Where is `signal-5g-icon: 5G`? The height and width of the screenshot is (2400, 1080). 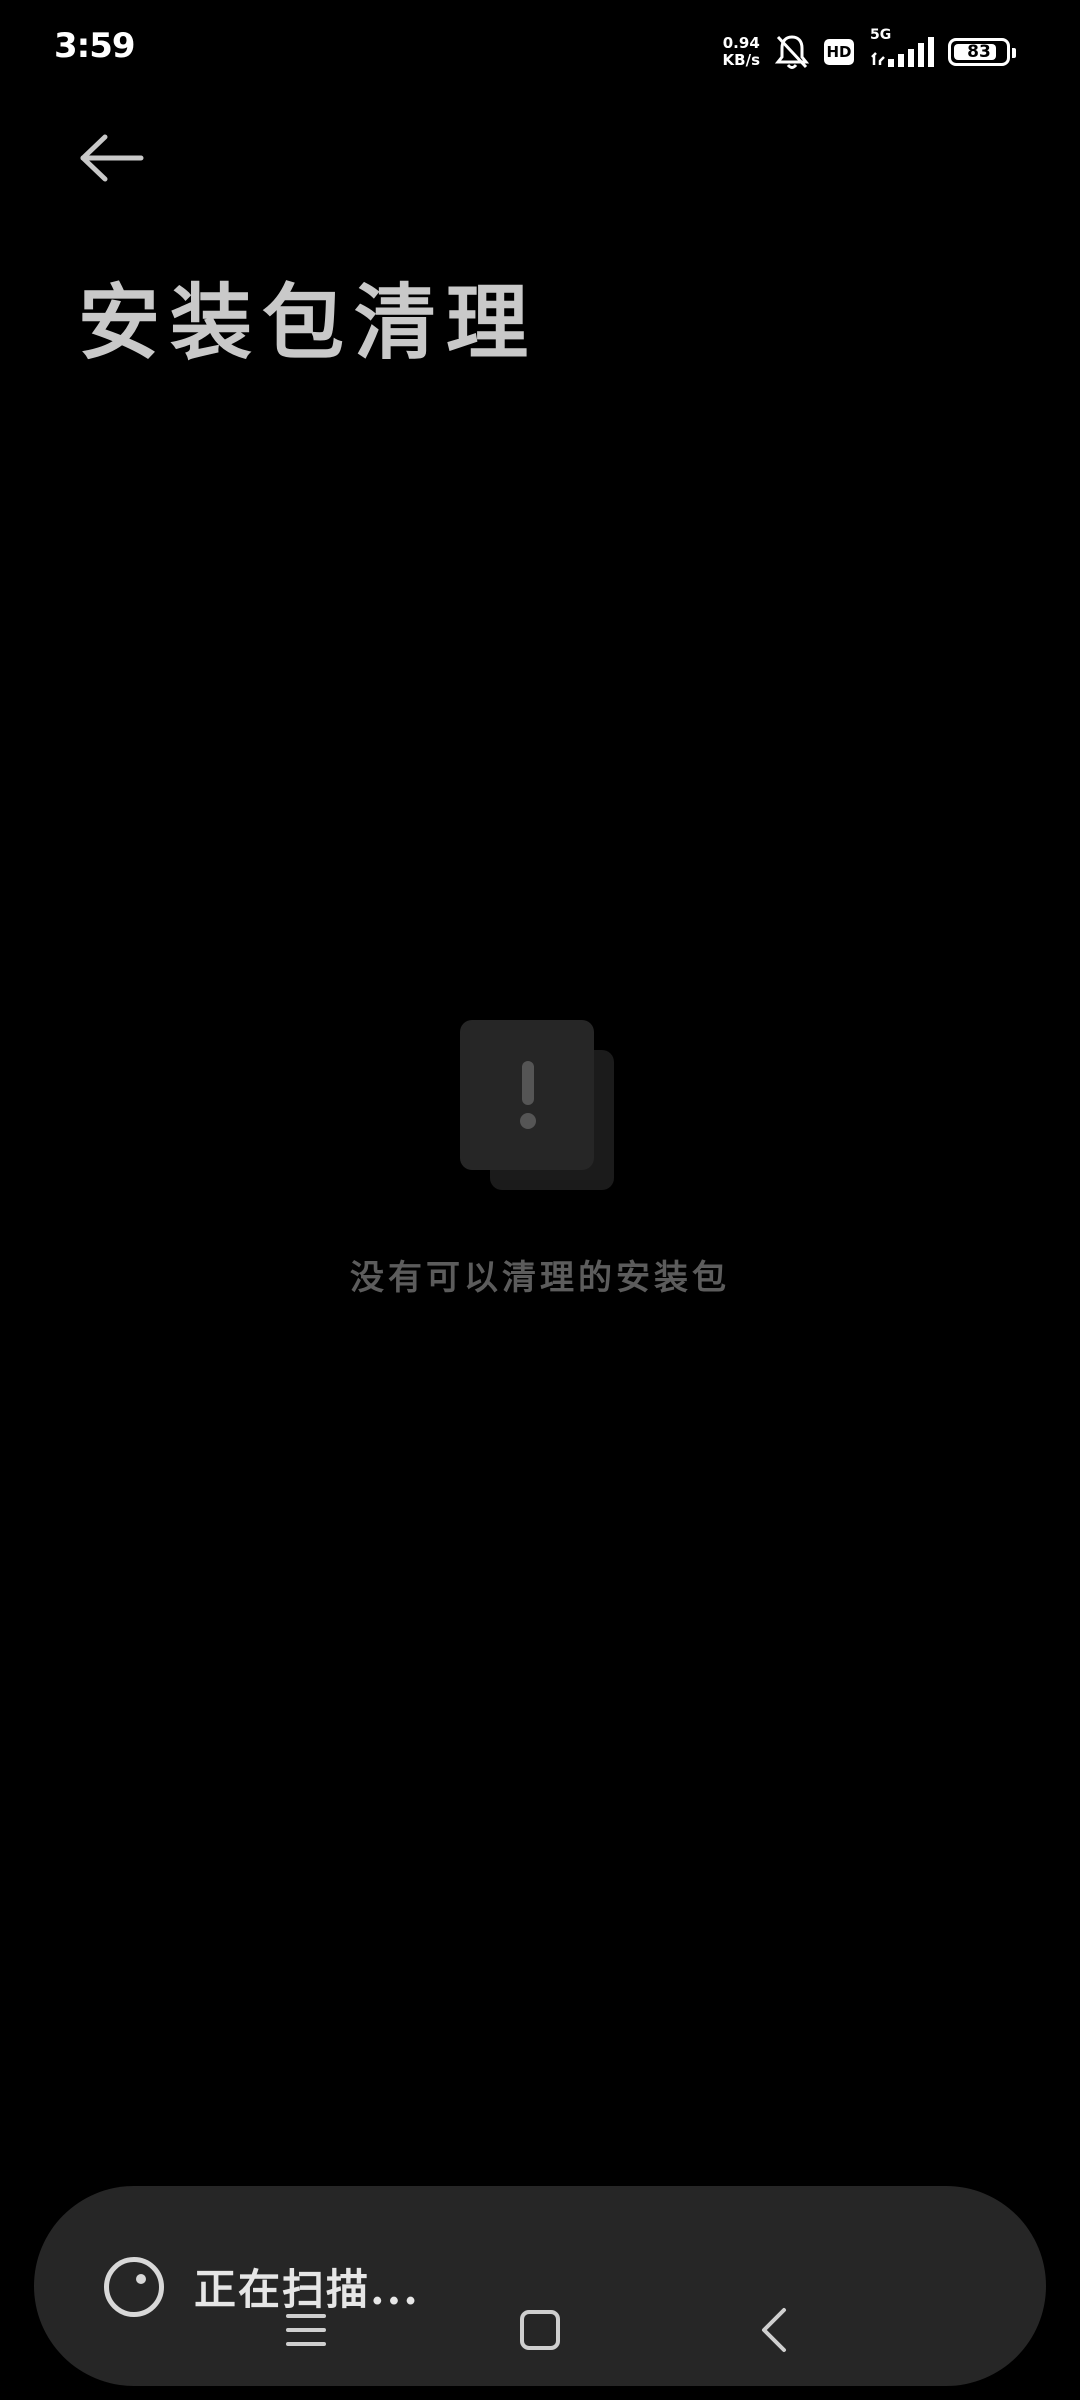
signal-5g-icon: 5G is located at coordinates (901, 48).